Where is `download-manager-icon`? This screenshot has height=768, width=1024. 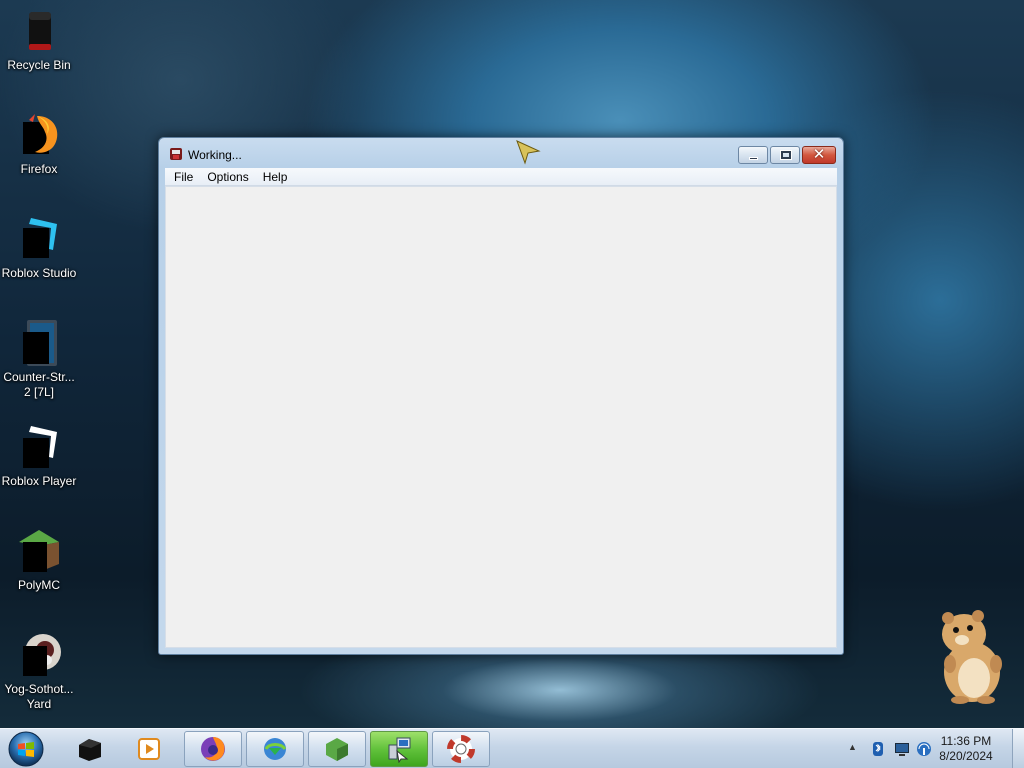
download-manager-icon is located at coordinates (275, 749).